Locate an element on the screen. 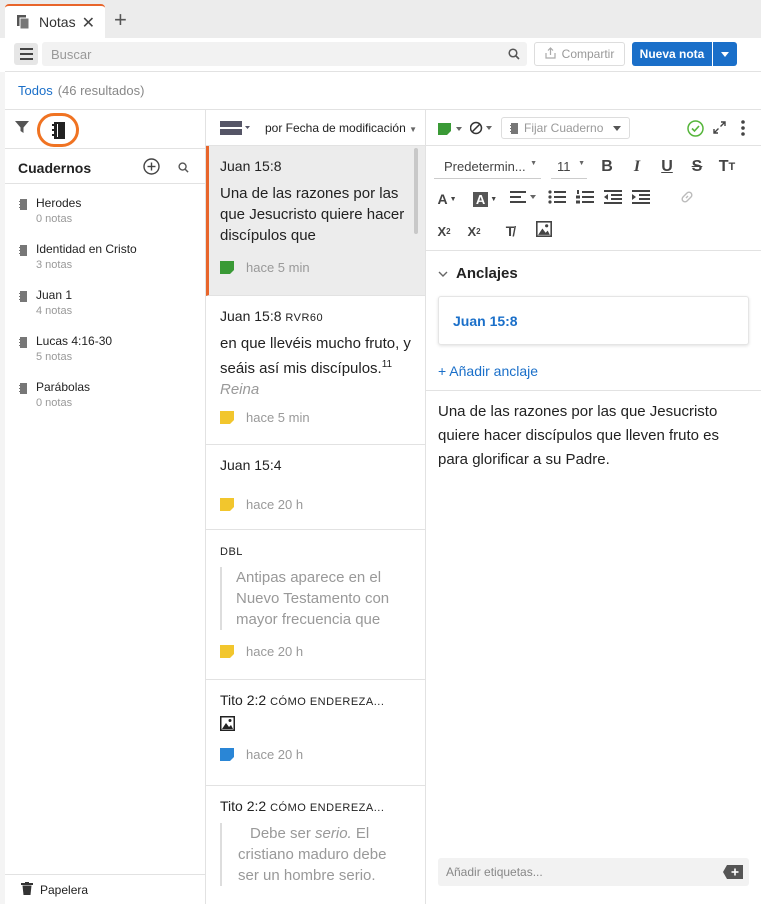 The width and height of the screenshot is (761, 904). outdent-icon is located at coordinates (613, 199).